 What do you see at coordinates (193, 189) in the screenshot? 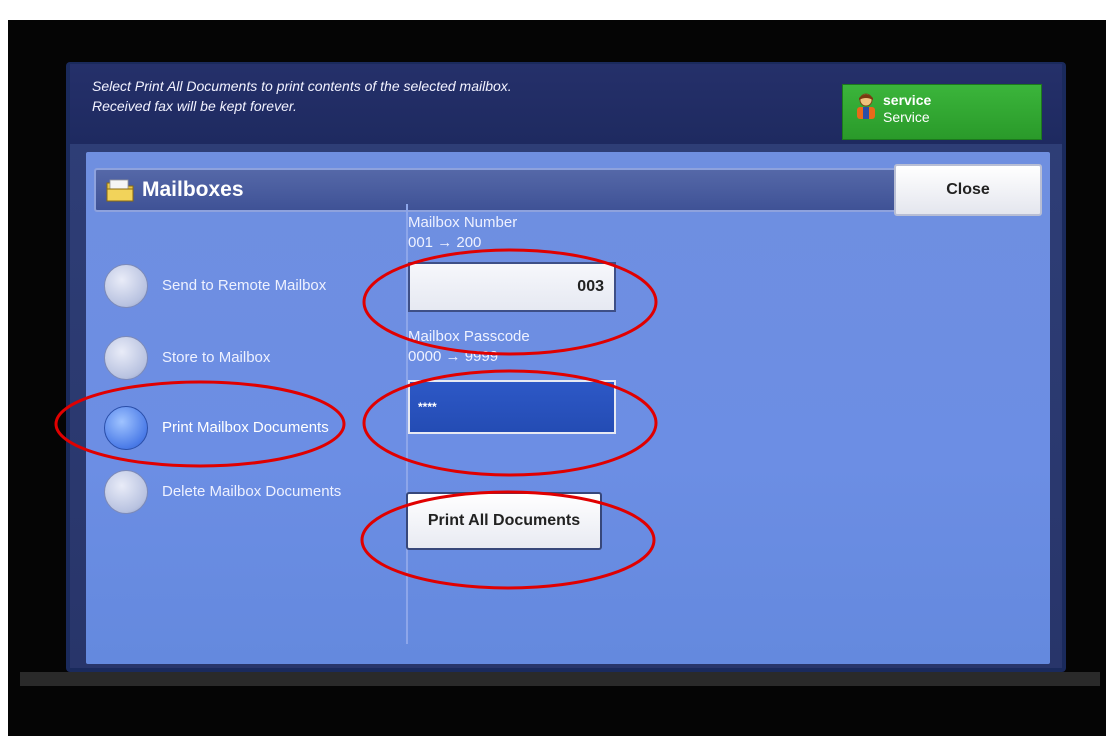
I see `page-title: Mailboxes` at bounding box center [193, 189].